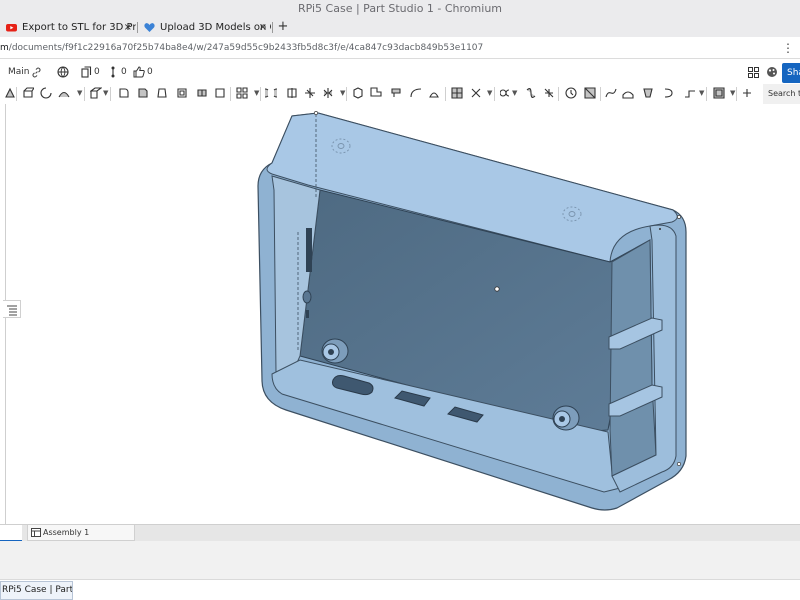 This screenshot has height=600, width=800. What do you see at coordinates (220, 93) in the screenshot?
I see `thicken-tool-icon` at bounding box center [220, 93].